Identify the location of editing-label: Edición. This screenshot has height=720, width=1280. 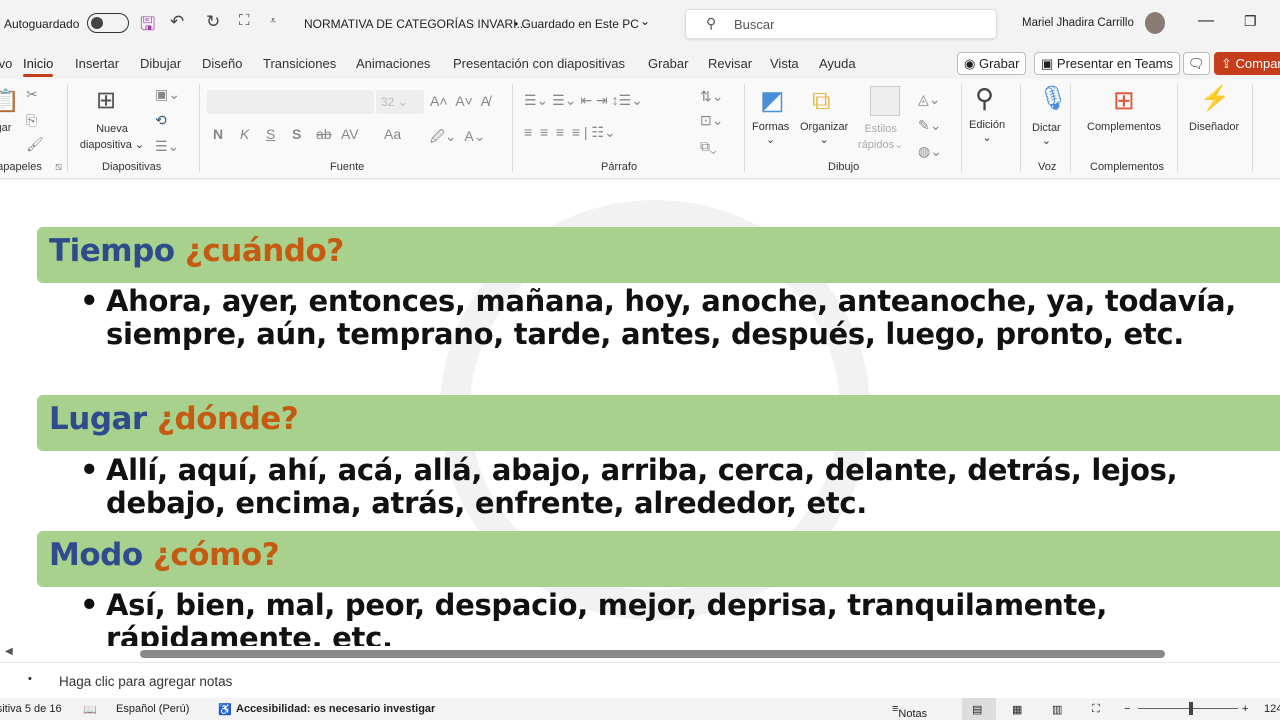
(987, 125).